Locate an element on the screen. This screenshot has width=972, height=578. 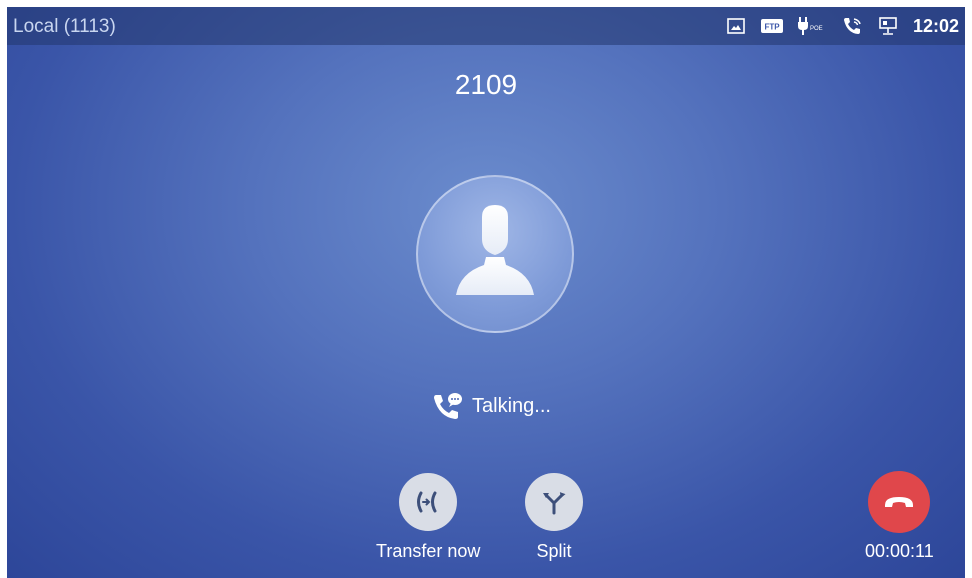
status-icons: FTP POE 12:02 is located at coordinates (842, 26).